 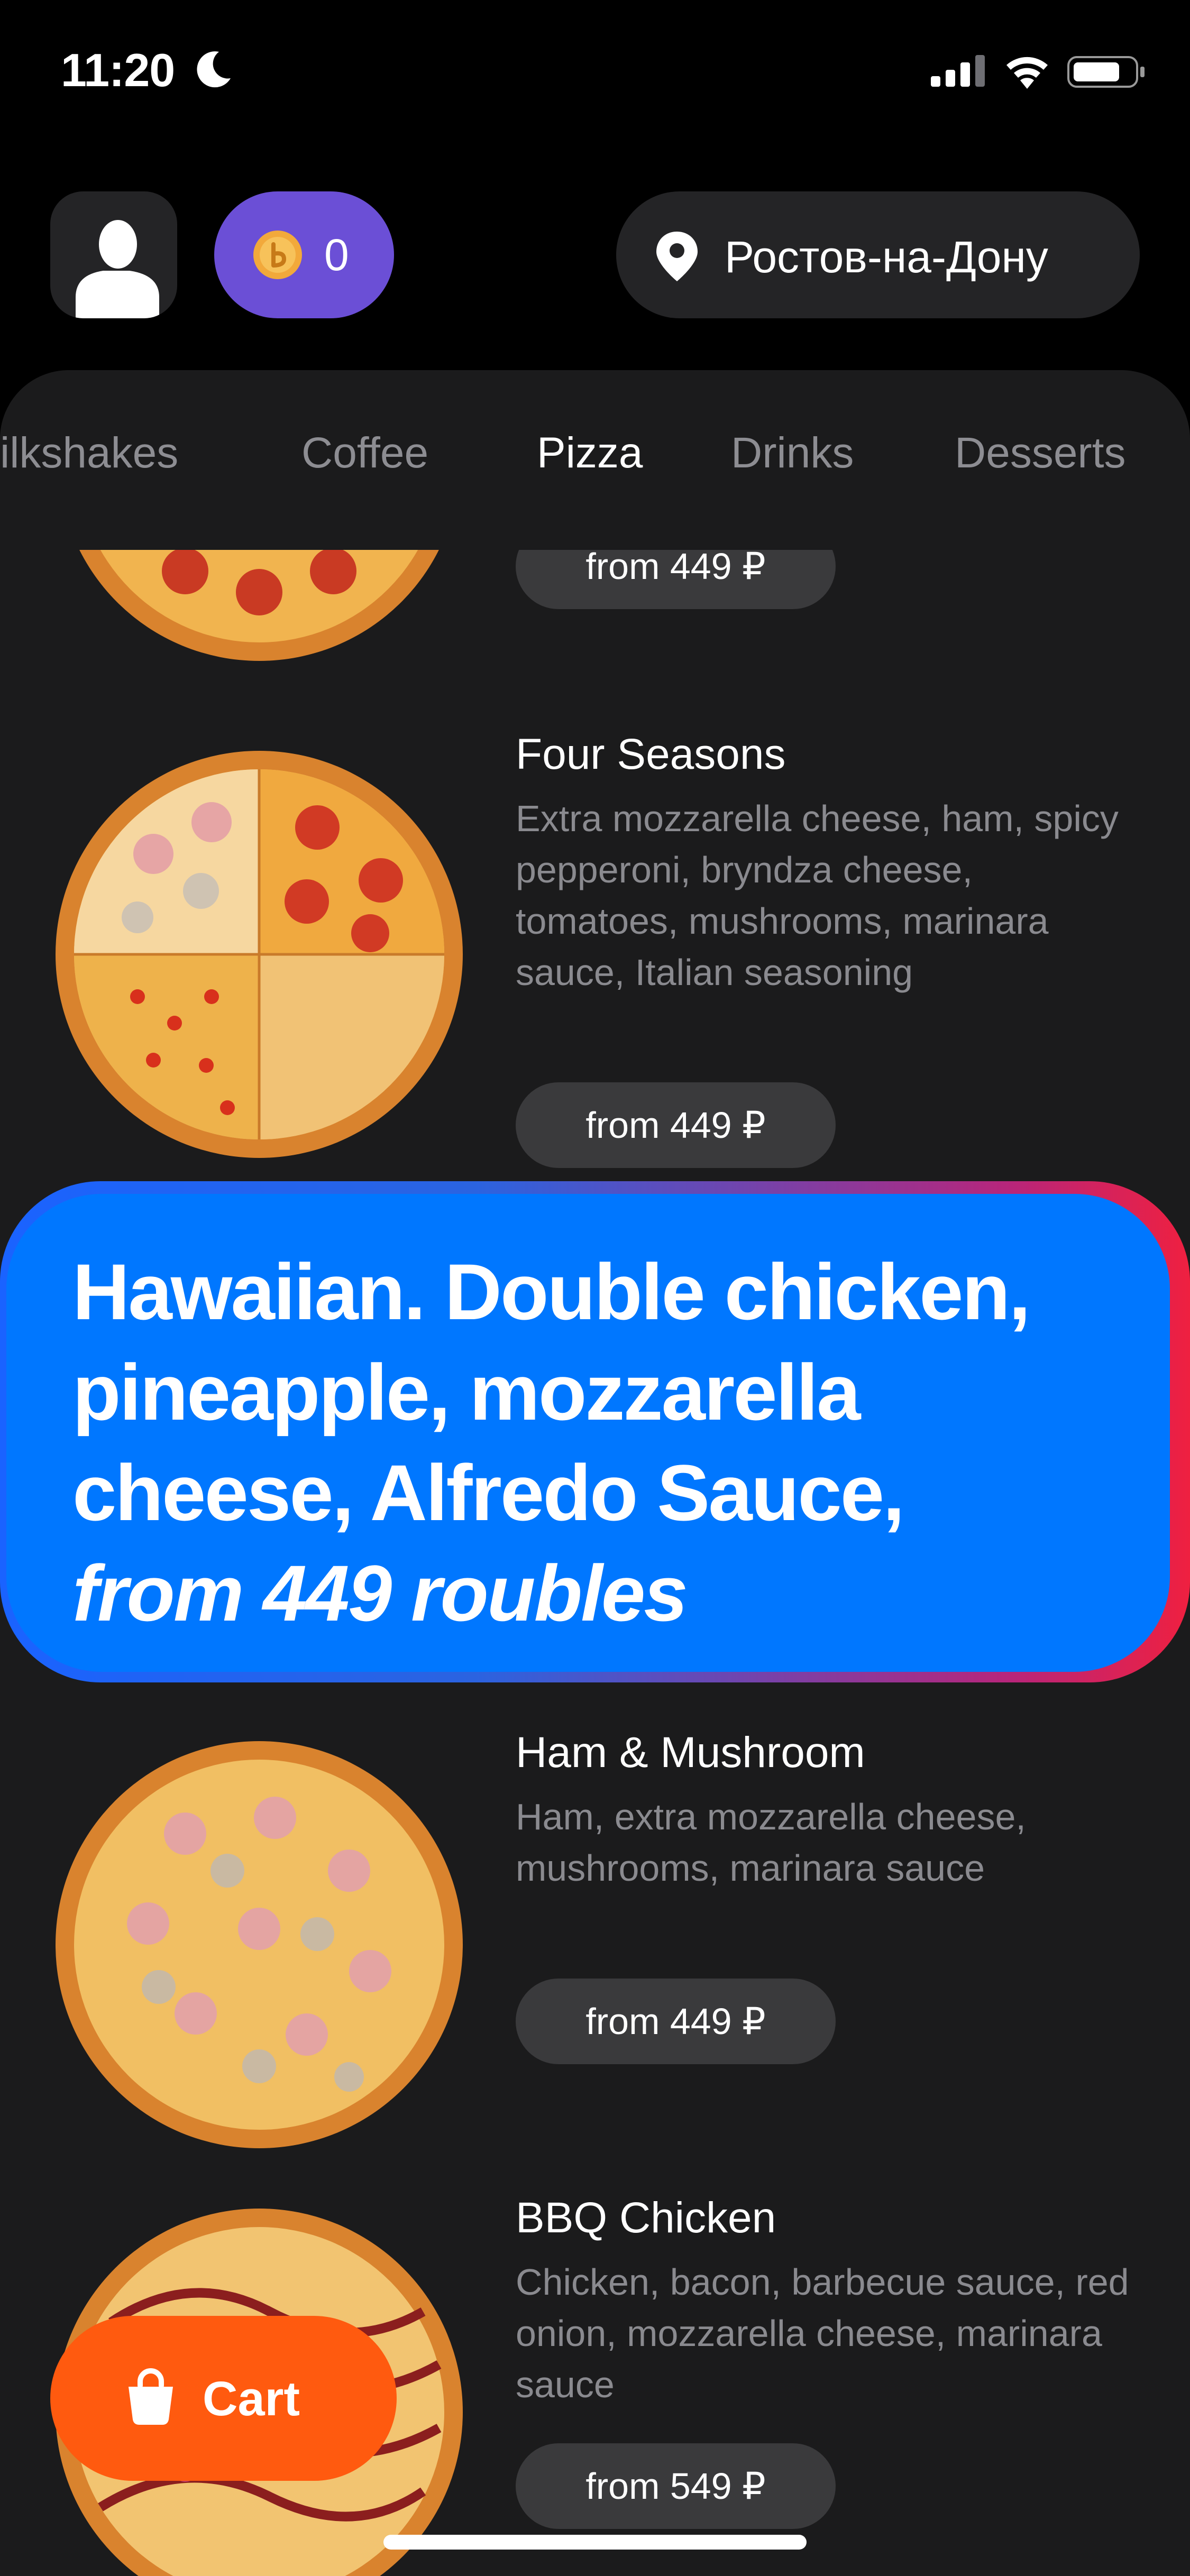 I want to click on tab-desserts: Desserts, so click(x=1040, y=453).